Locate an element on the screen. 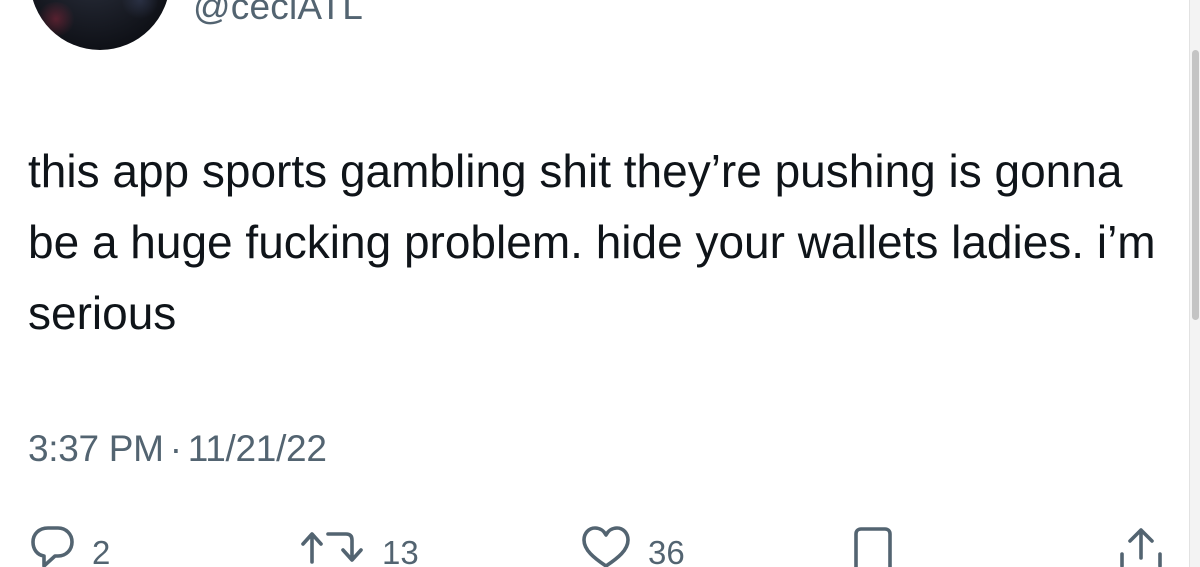  bookmark-button is located at coordinates (873, 544).